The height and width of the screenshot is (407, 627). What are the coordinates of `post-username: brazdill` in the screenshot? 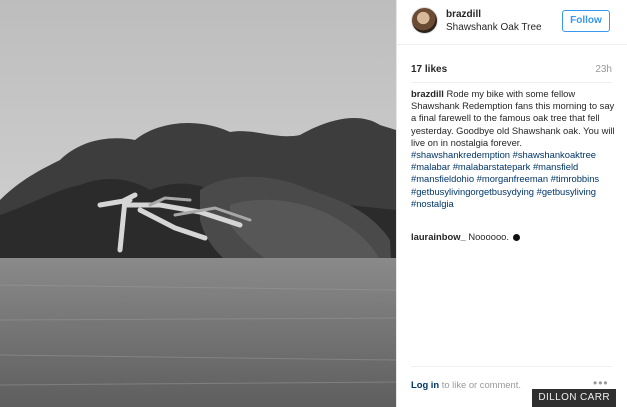 It's located at (463, 14).